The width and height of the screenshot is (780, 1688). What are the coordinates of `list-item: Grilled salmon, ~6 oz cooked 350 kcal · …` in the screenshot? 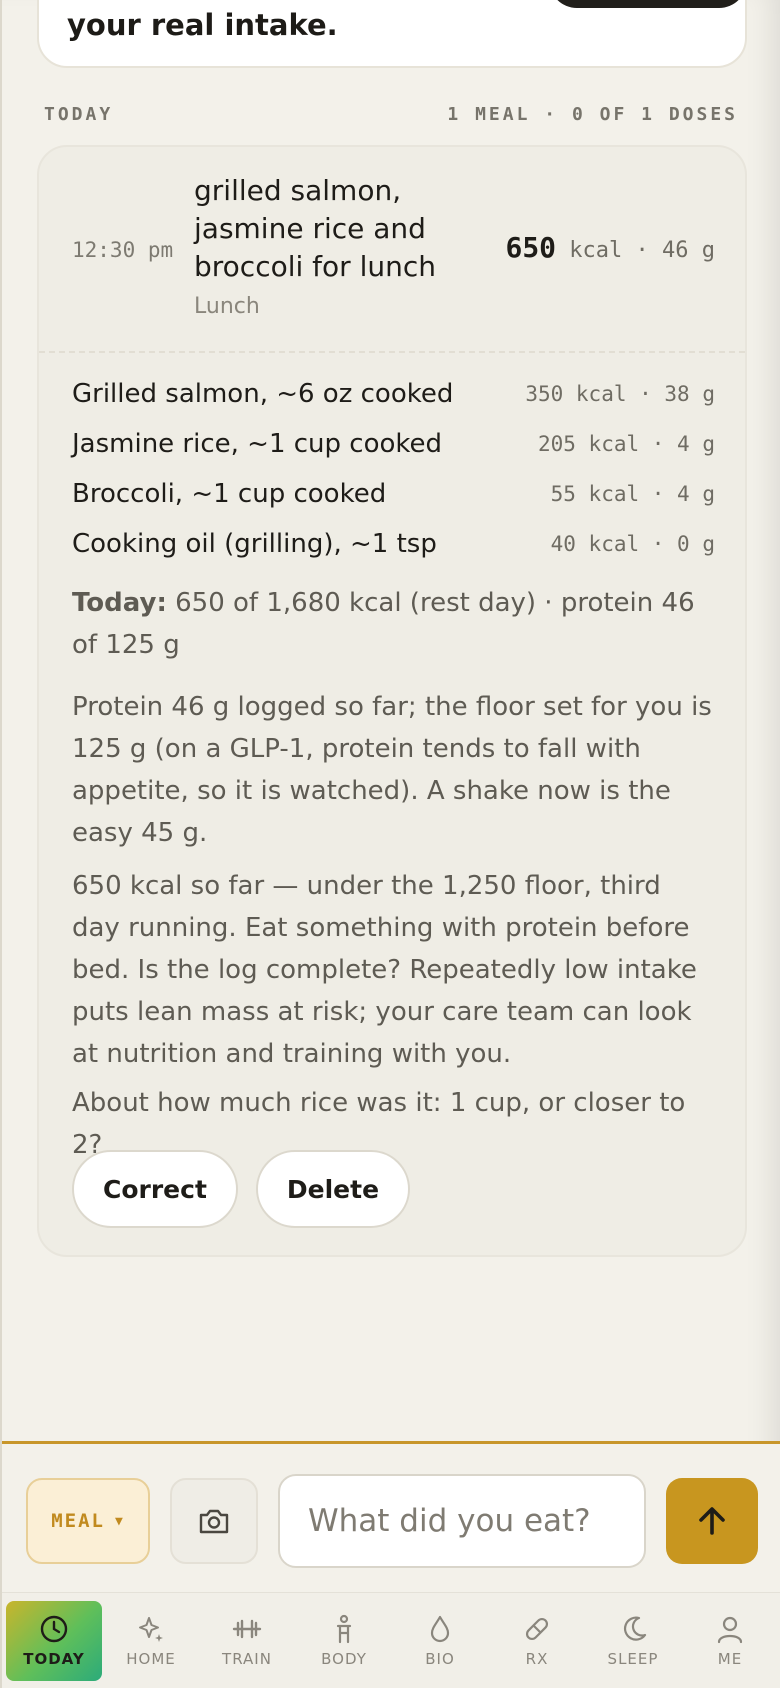 It's located at (393, 394).